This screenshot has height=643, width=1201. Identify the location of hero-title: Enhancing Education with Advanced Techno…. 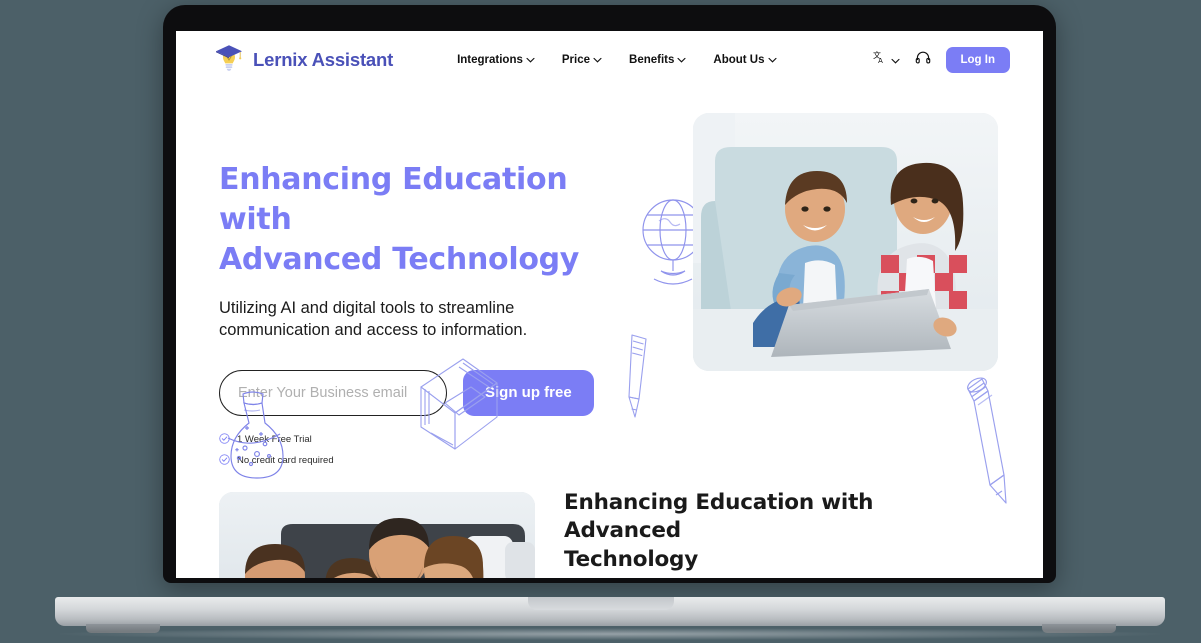
(429, 220).